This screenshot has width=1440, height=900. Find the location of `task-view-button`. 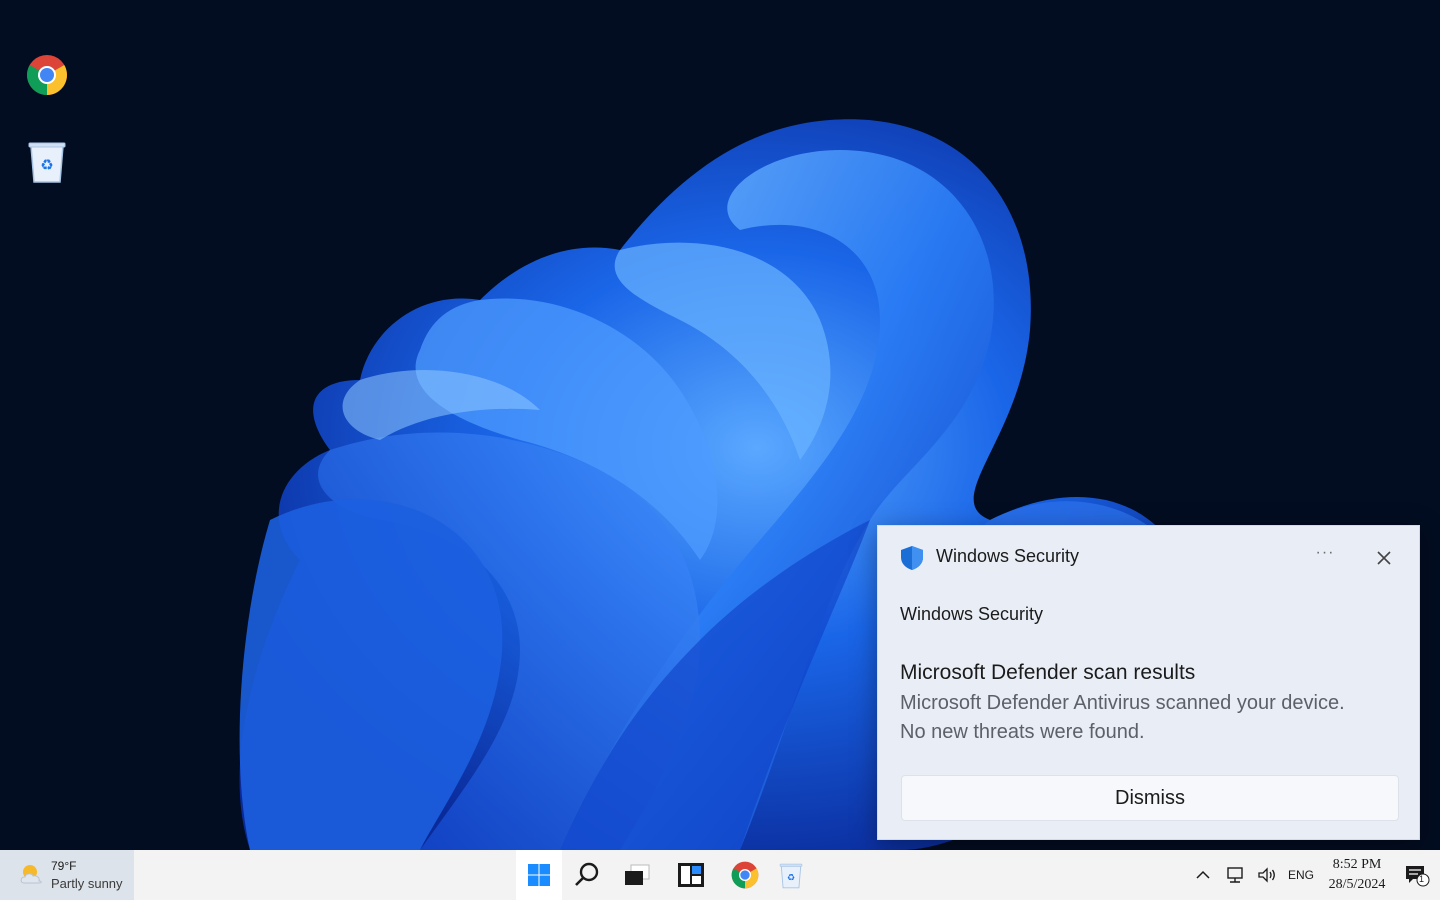

task-view-button is located at coordinates (637, 875).